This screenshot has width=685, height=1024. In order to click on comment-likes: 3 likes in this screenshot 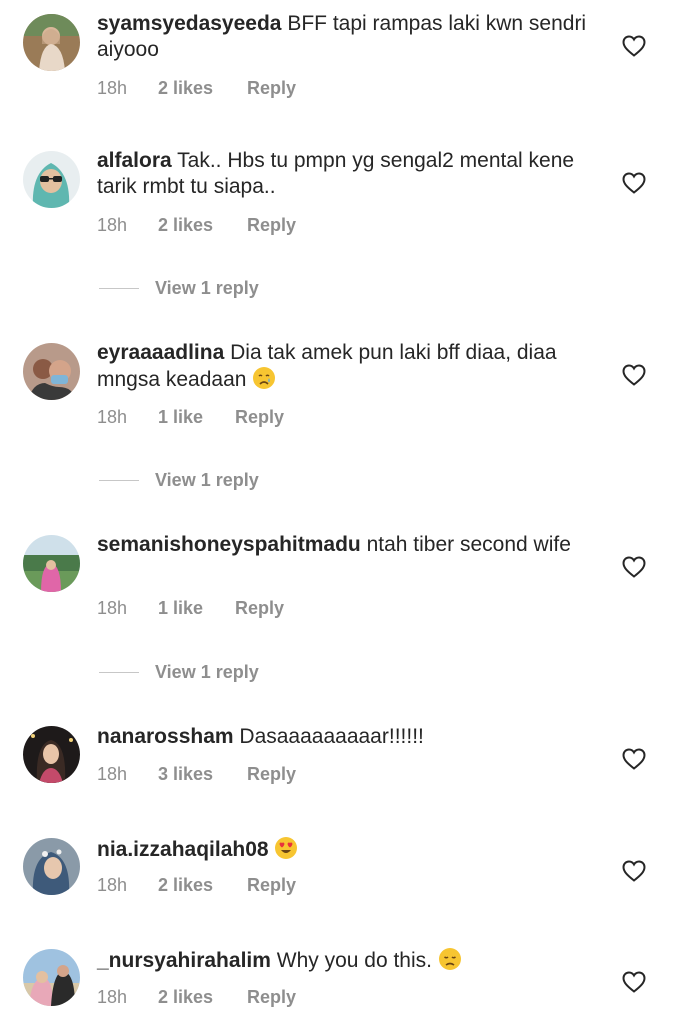, I will do `click(185, 774)`.